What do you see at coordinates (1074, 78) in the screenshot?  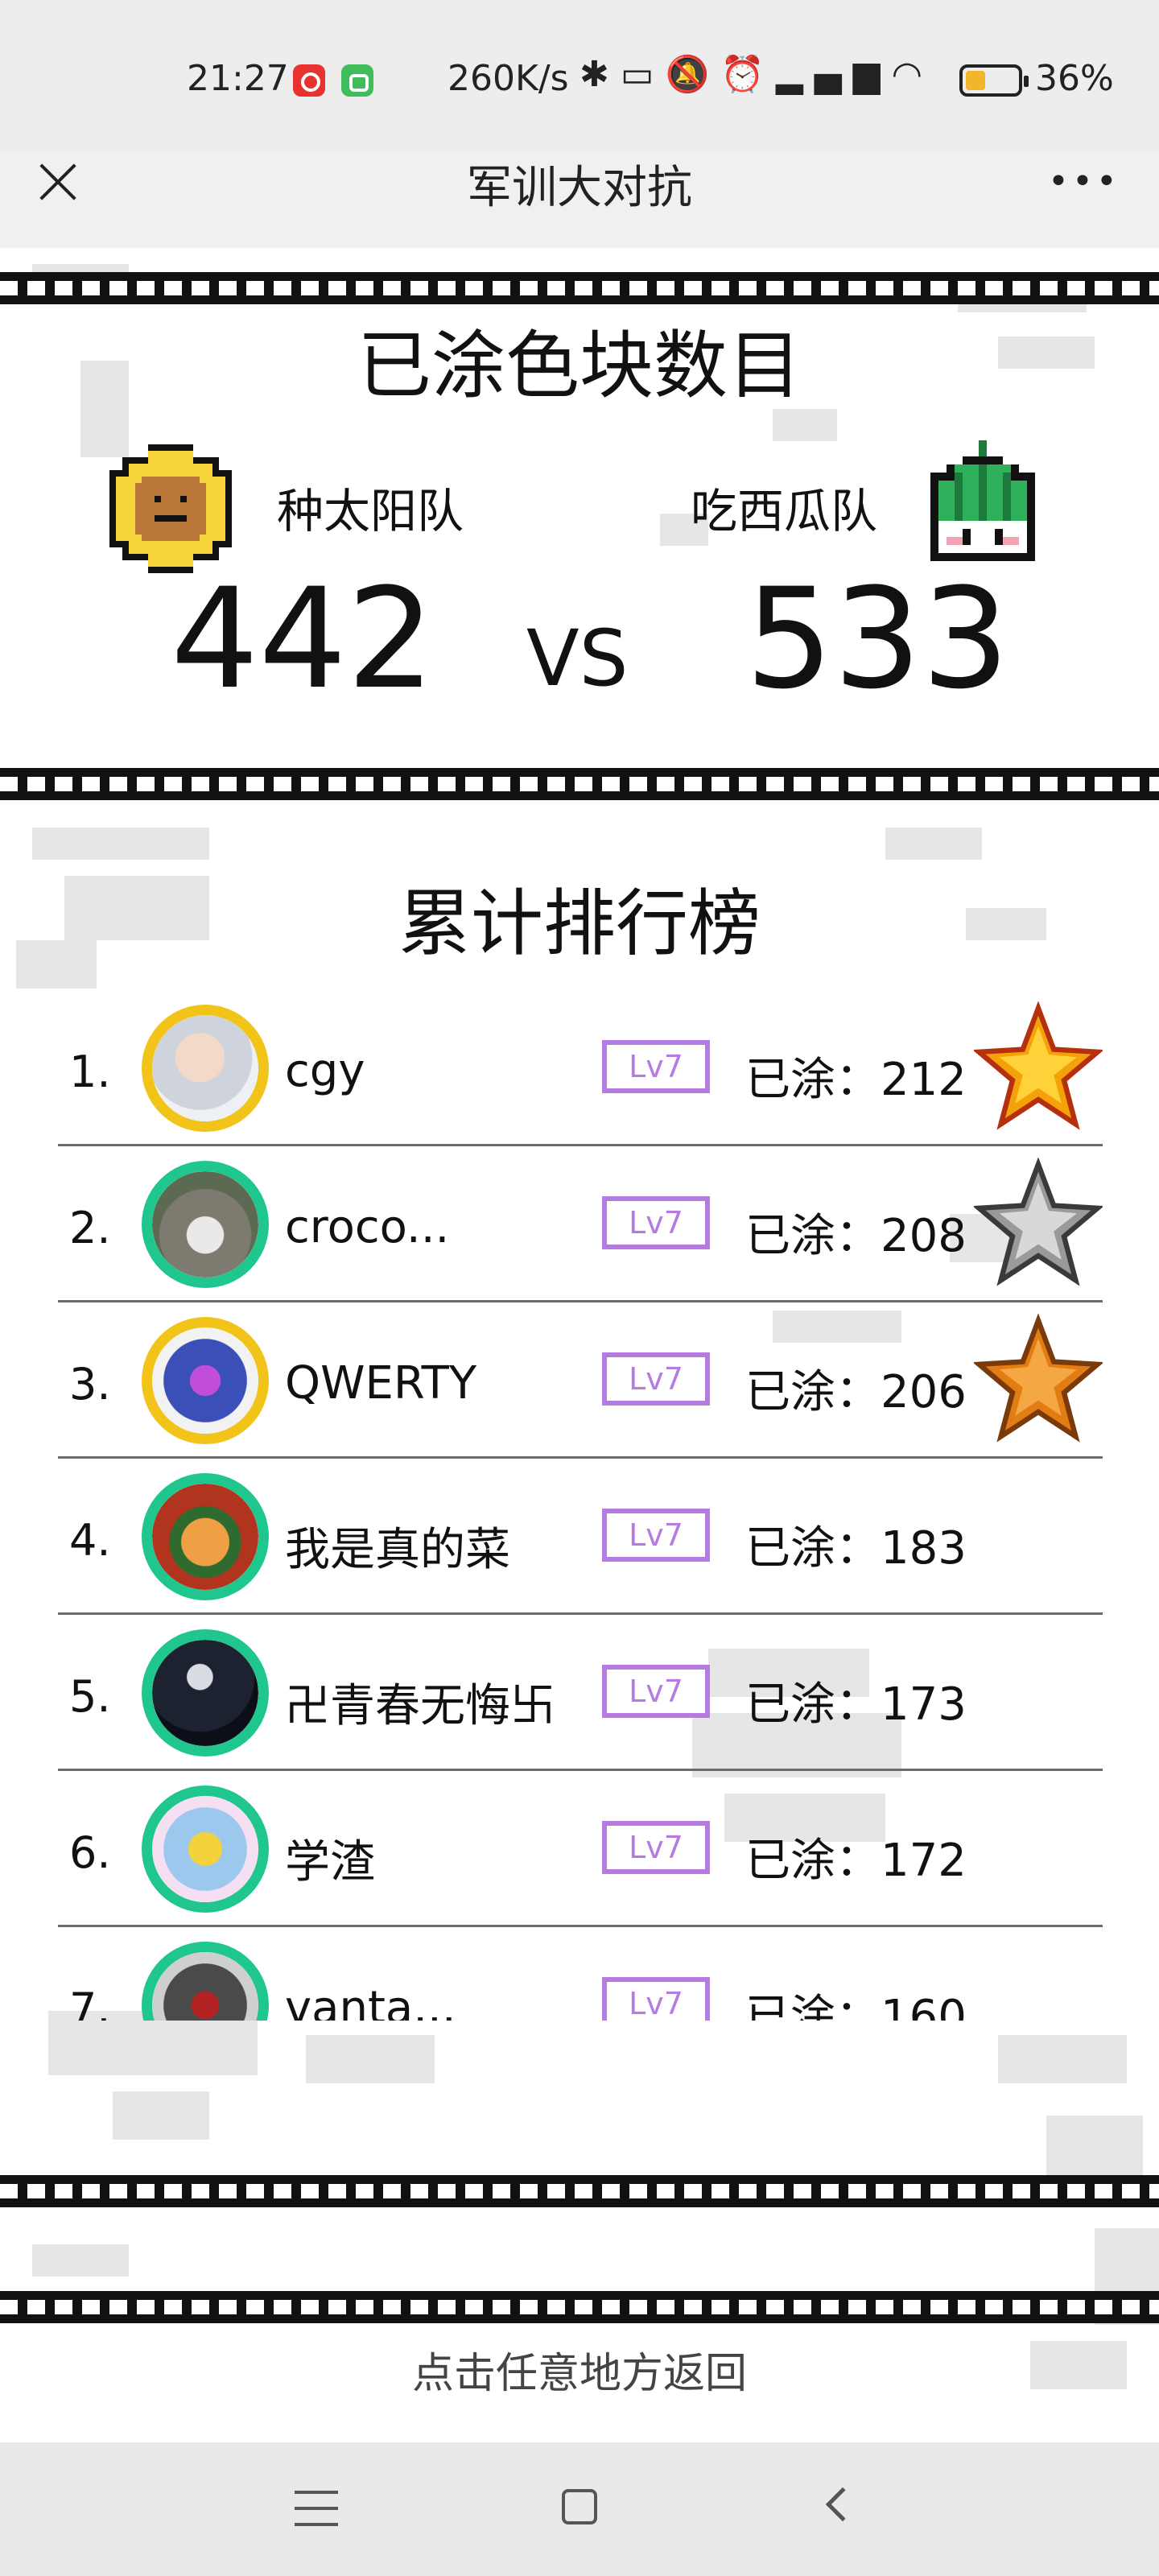 I see `battery-percent: 36%` at bounding box center [1074, 78].